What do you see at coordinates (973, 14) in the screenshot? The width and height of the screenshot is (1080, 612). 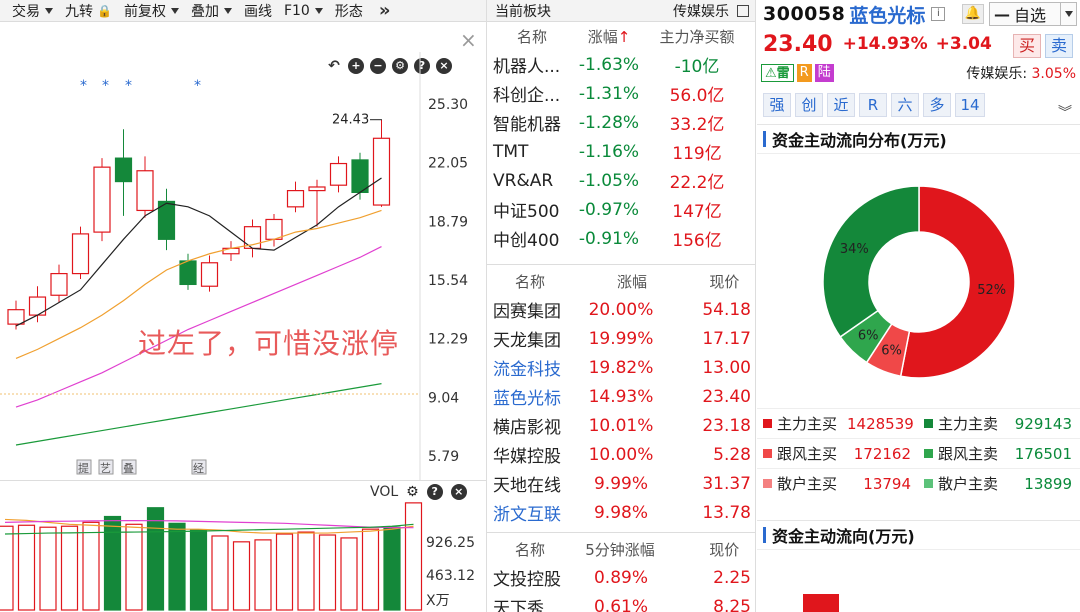 I see `bell-icon: 🔔` at bounding box center [973, 14].